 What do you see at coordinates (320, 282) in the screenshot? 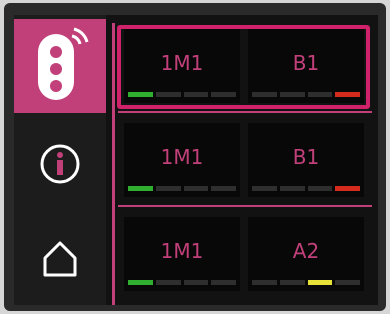
I see `status-bar-yellow` at bounding box center [320, 282].